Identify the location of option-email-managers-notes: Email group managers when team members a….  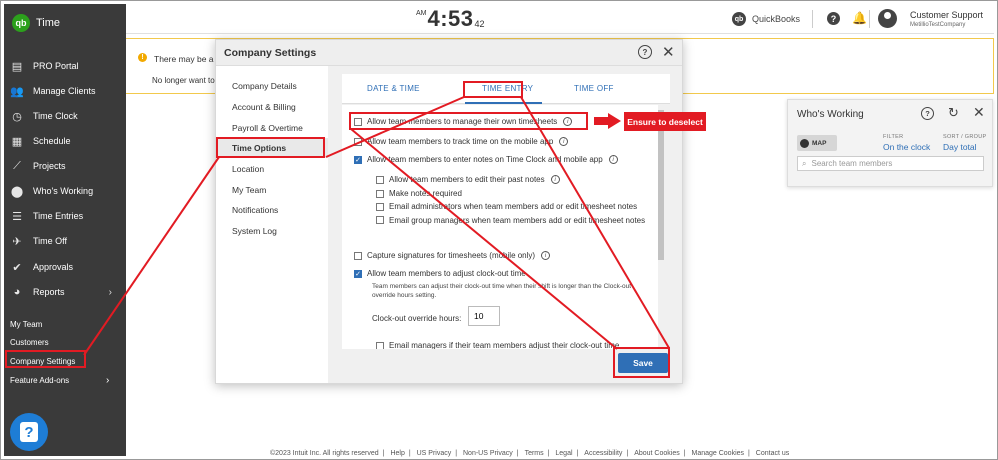
(514, 221).